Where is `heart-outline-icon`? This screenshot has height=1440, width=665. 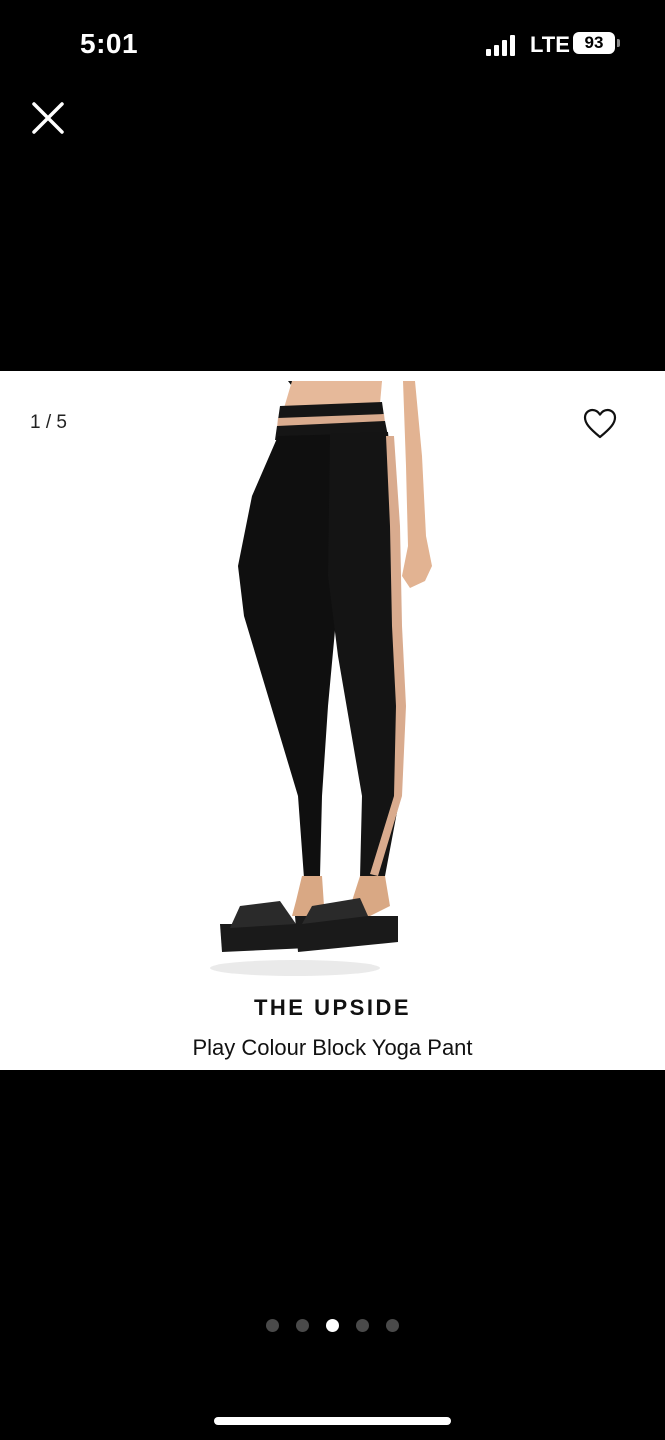 heart-outline-icon is located at coordinates (600, 423).